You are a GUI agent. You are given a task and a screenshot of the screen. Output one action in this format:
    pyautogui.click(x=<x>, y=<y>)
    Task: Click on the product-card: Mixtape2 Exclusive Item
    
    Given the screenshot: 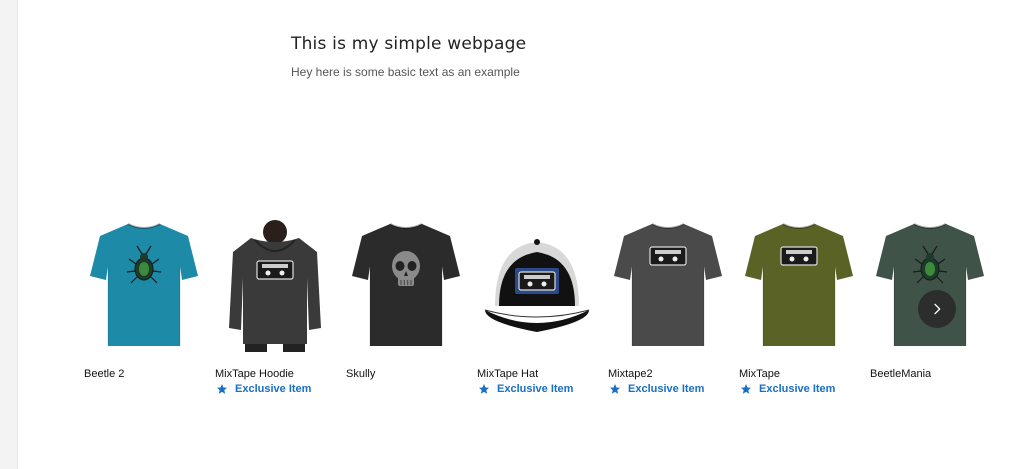 What is the action you would take?
    pyautogui.click(x=668, y=306)
    